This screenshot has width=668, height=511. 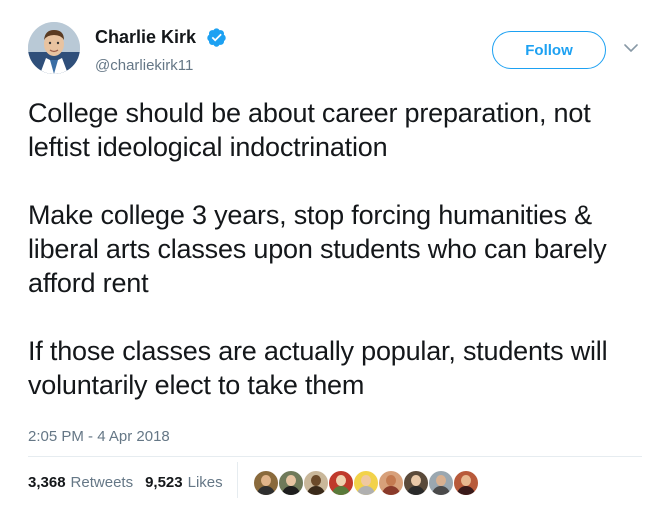 What do you see at coordinates (335, 456) in the screenshot?
I see `divider` at bounding box center [335, 456].